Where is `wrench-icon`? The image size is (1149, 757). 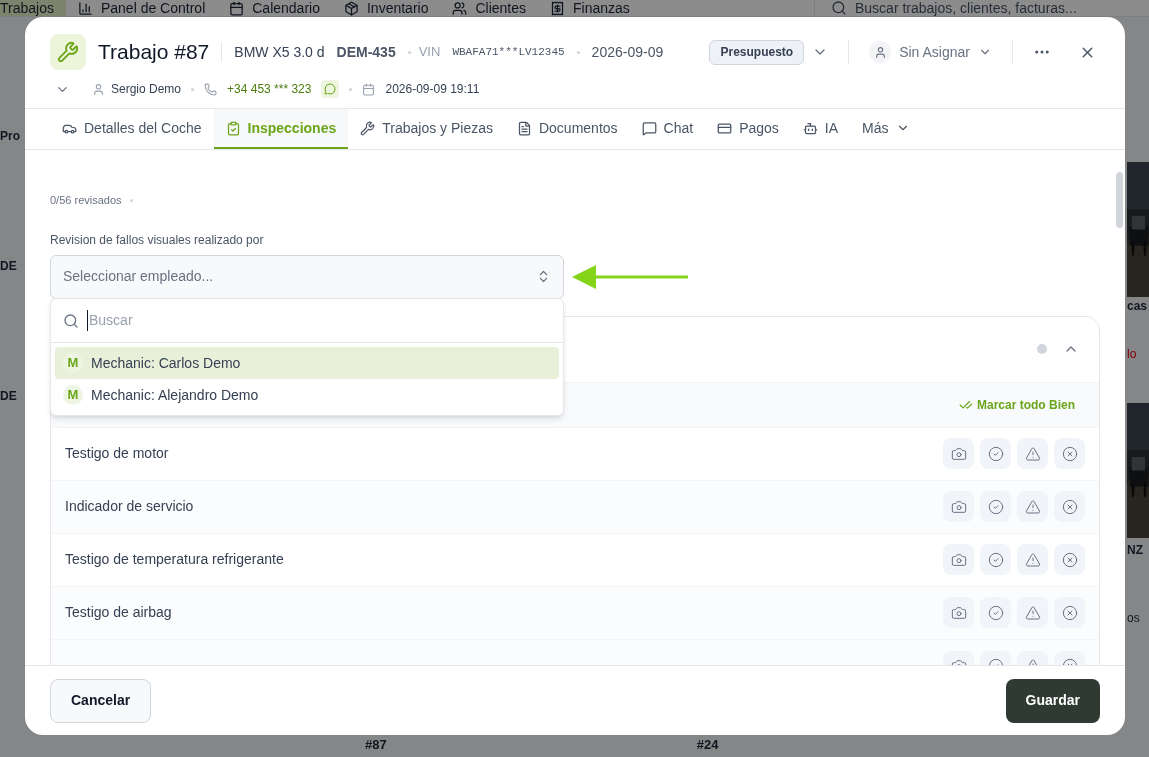 wrench-icon is located at coordinates (368, 128).